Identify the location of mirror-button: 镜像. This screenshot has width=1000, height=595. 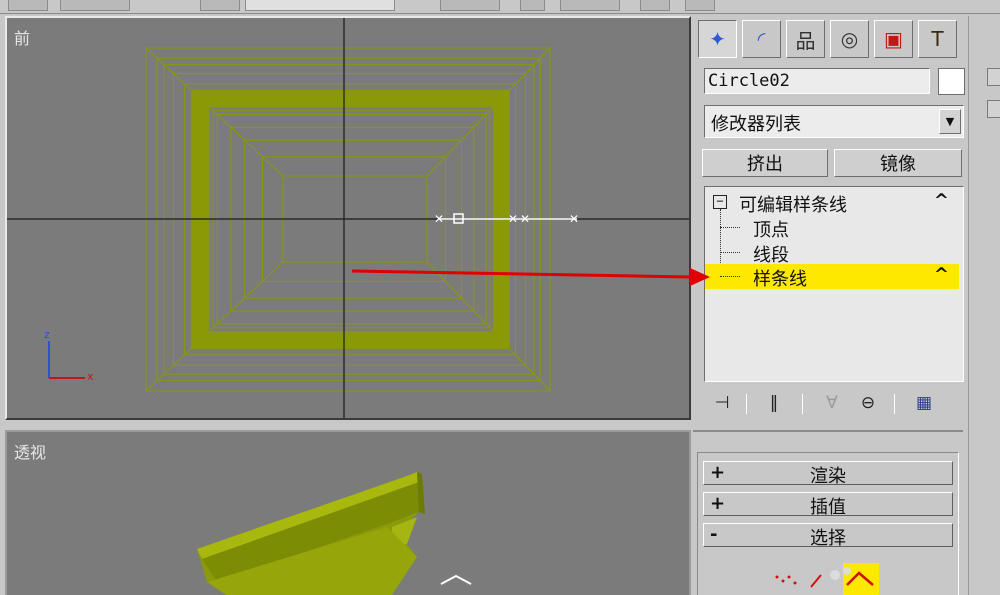
(898, 163).